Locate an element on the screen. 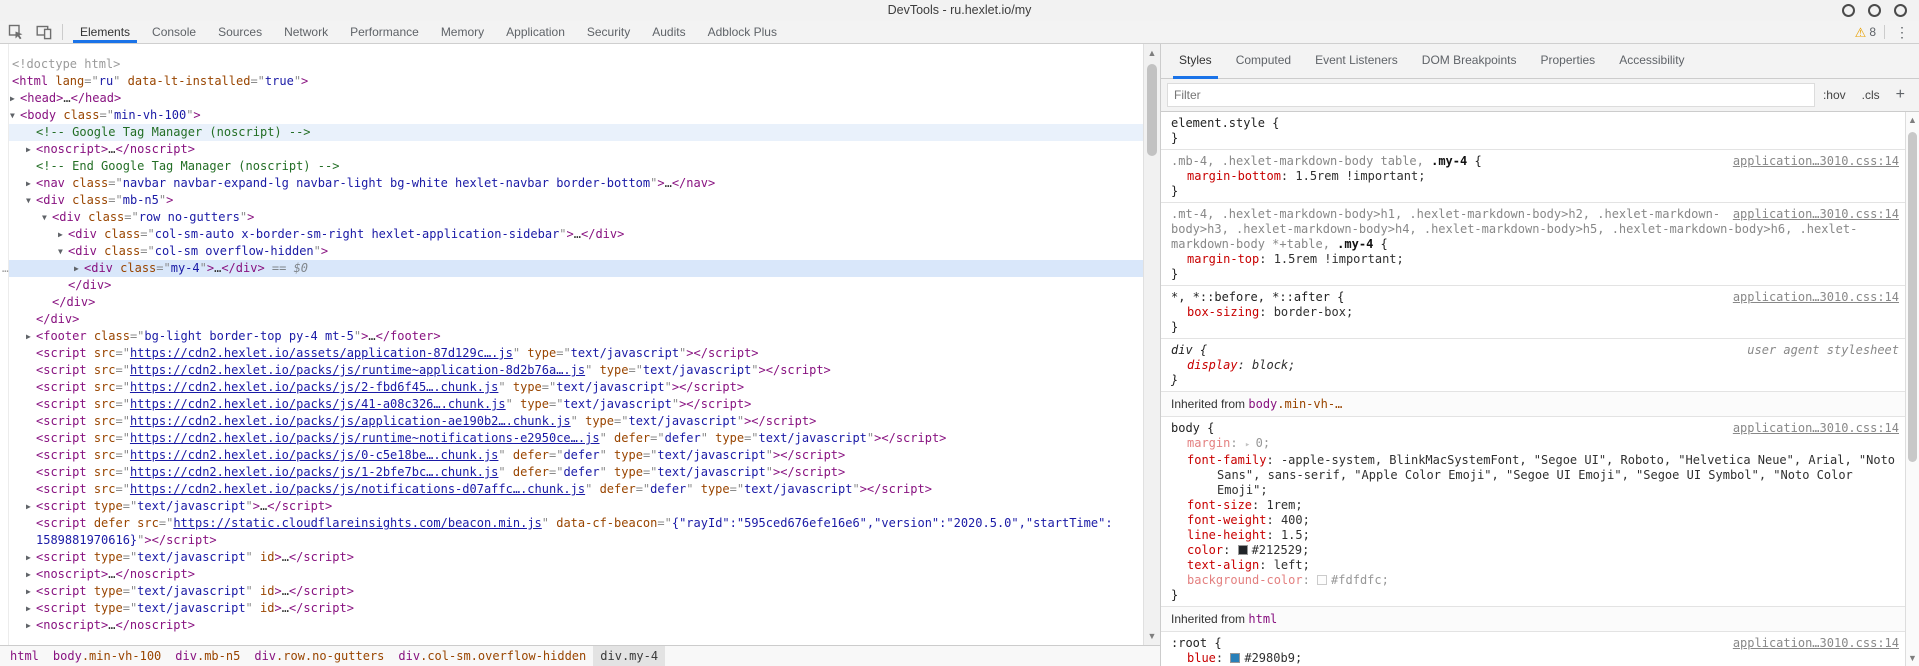 This screenshot has width=1919, height=666. tab-security: Security is located at coordinates (608, 32).